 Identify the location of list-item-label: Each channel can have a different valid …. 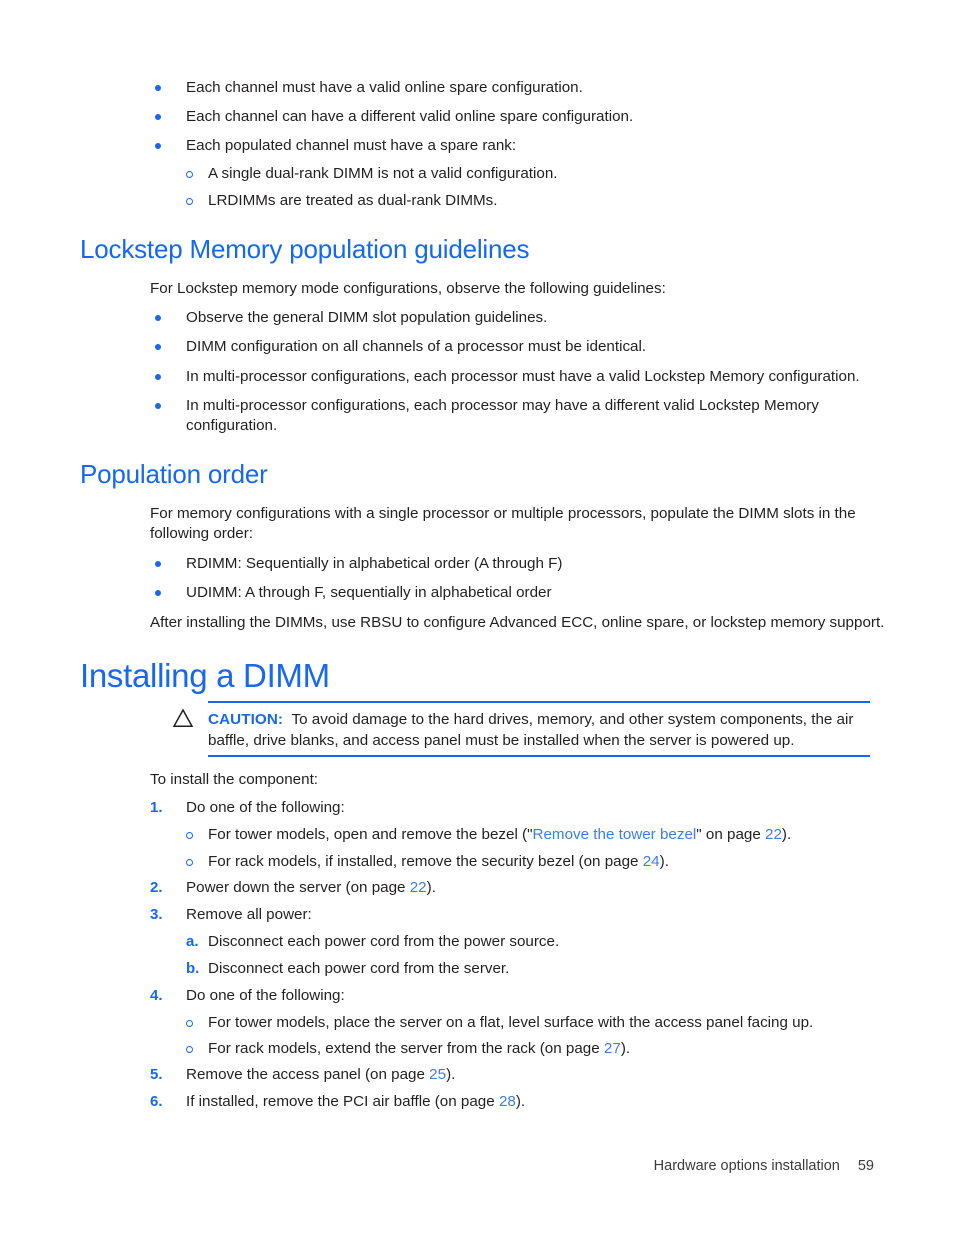
(410, 116).